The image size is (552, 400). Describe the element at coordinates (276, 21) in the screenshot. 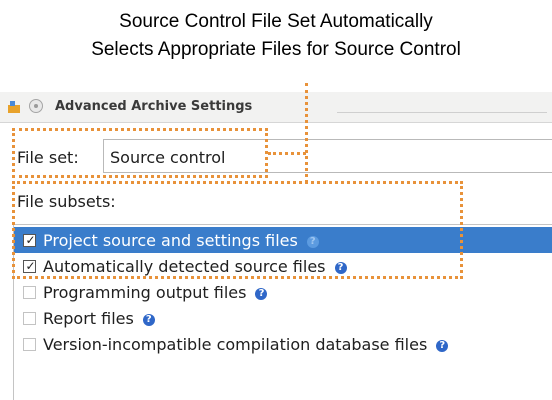

I see `caption-line-1: Source Control File Set Automatically` at that location.